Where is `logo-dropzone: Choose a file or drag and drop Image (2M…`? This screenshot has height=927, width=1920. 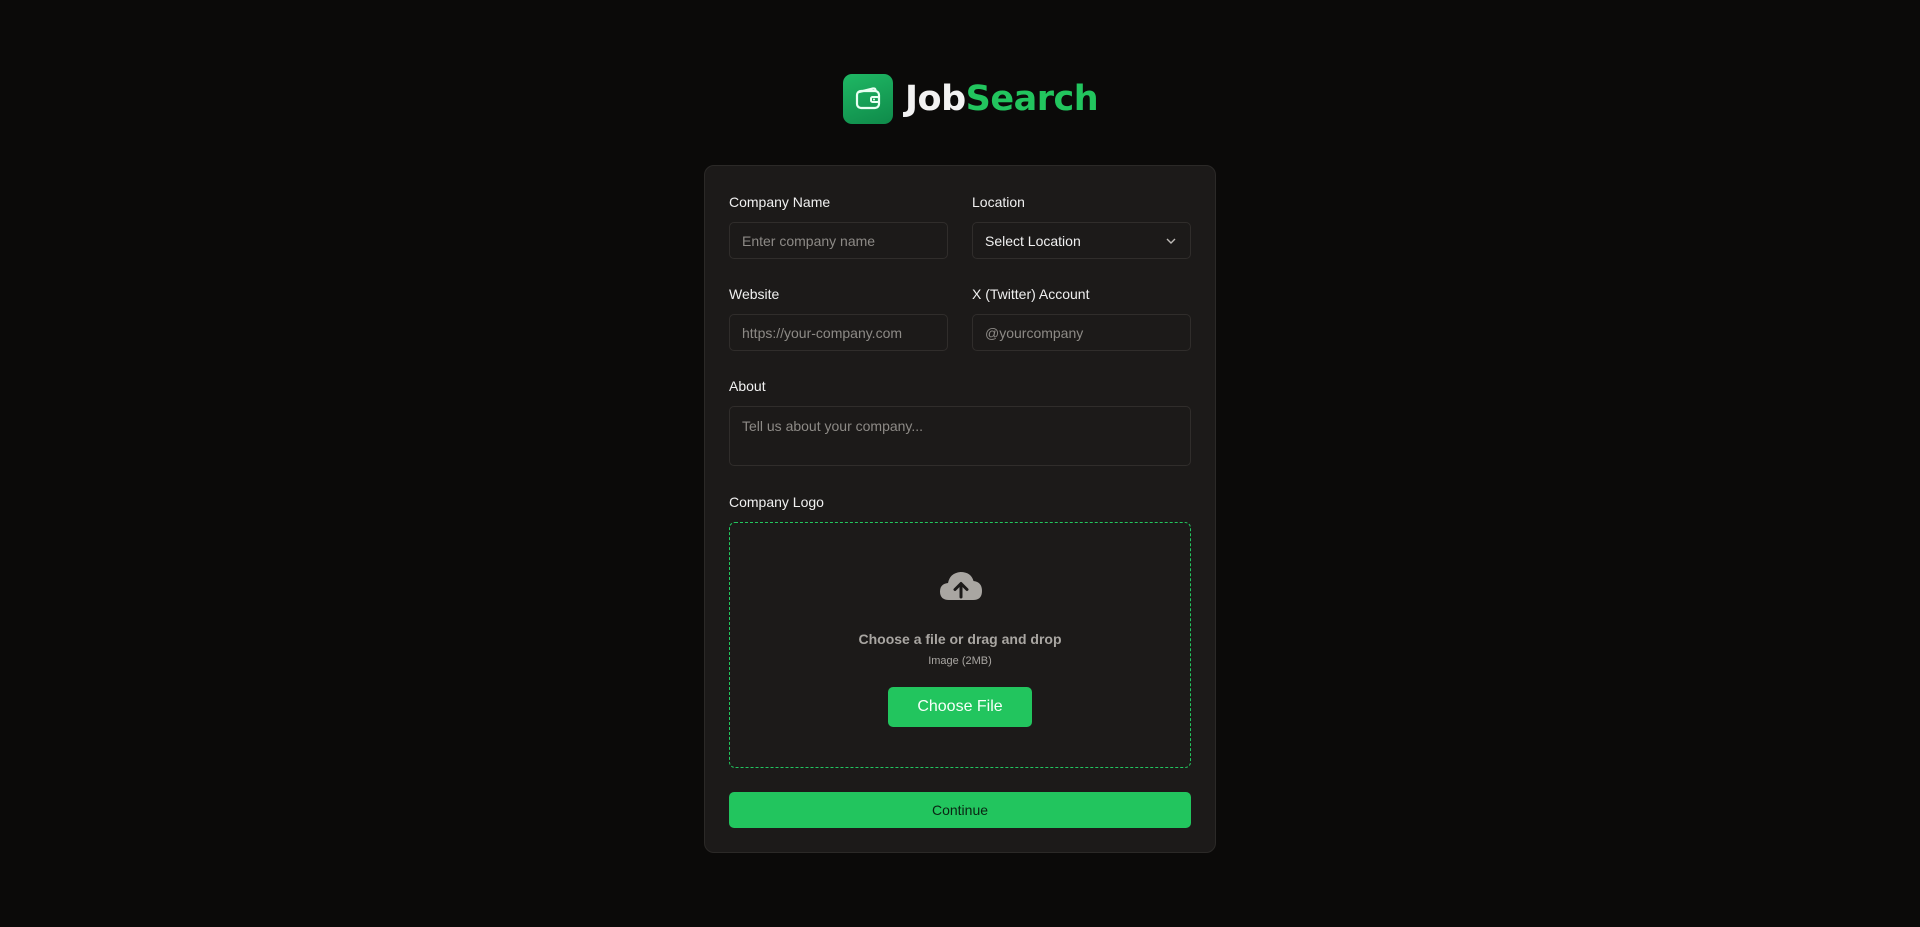 logo-dropzone: Choose a file or drag and drop Image (2M… is located at coordinates (960, 645).